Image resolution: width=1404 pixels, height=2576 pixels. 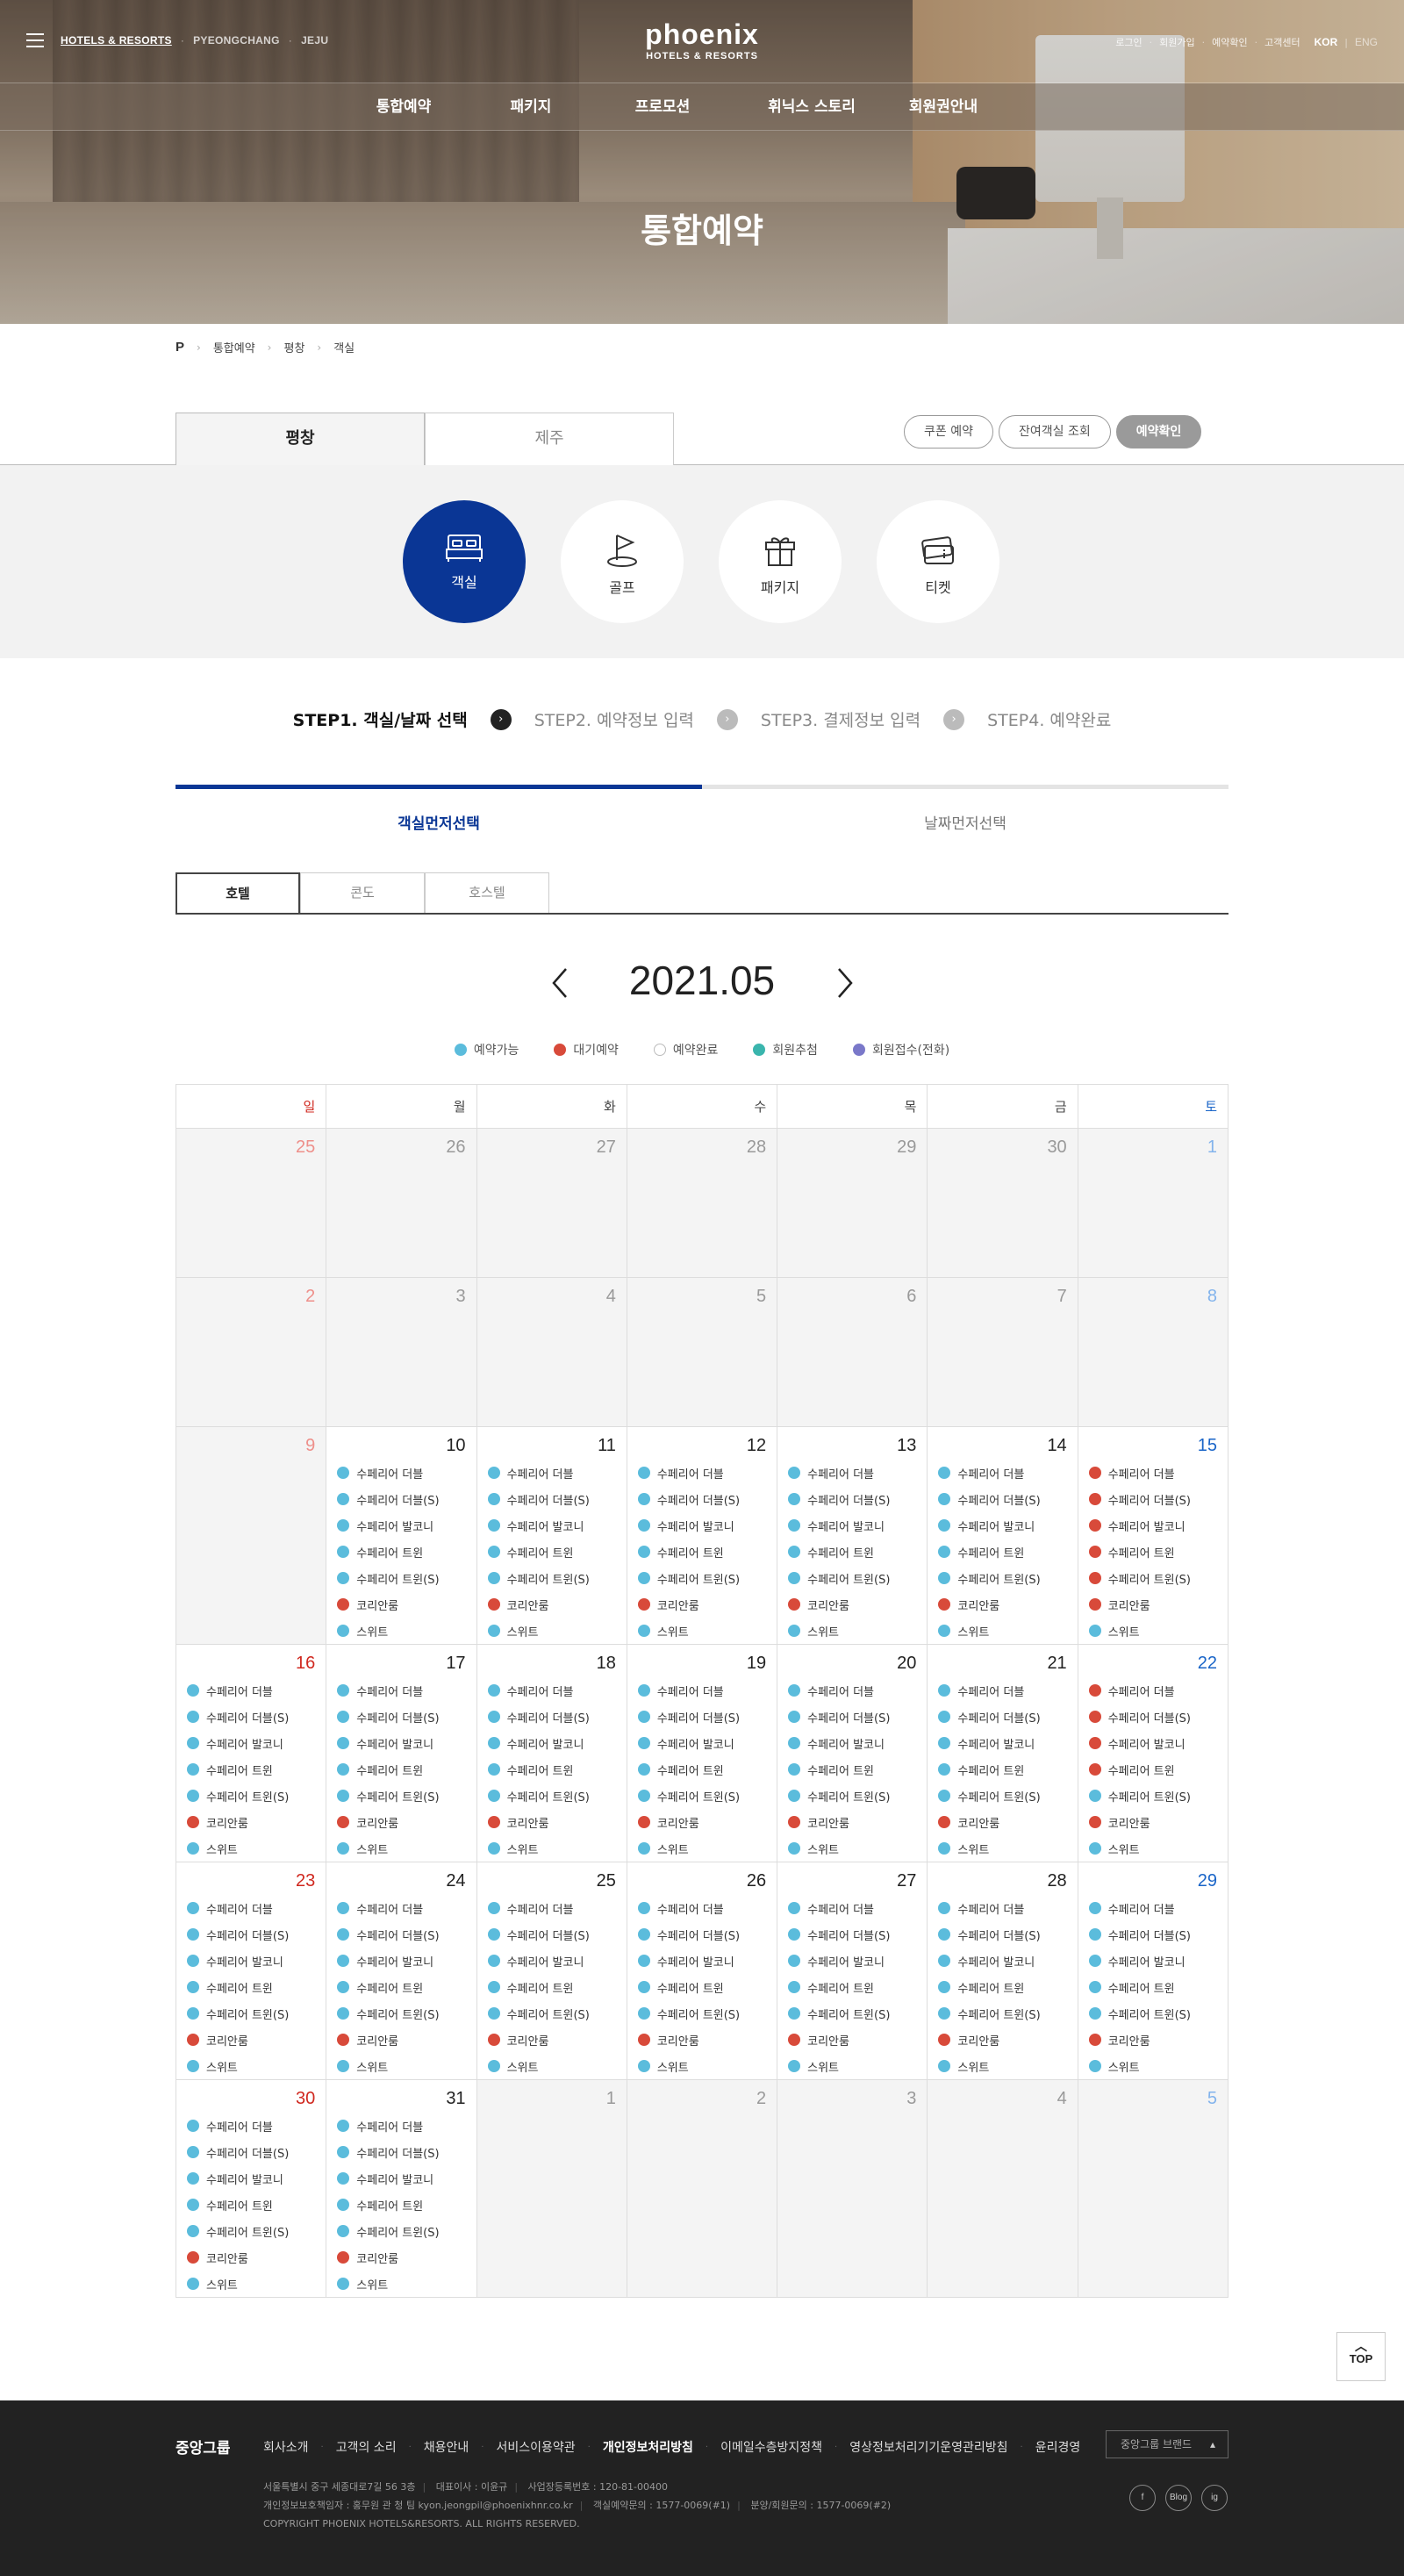 What do you see at coordinates (1326, 42) in the screenshot?
I see `lang-kor: KOR` at bounding box center [1326, 42].